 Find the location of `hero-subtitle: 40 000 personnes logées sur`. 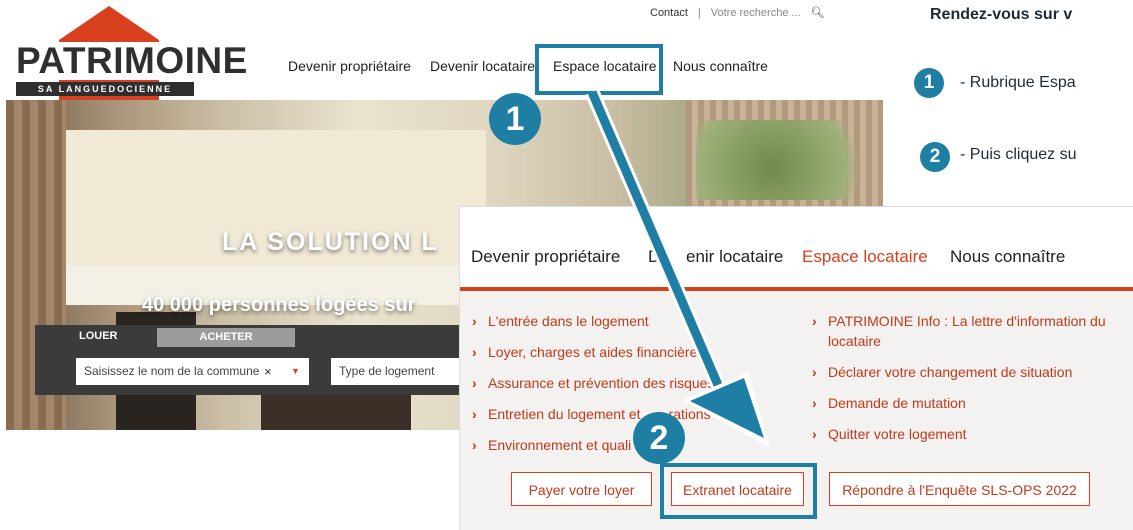

hero-subtitle: 40 000 personnes logées sur is located at coordinates (279, 305).